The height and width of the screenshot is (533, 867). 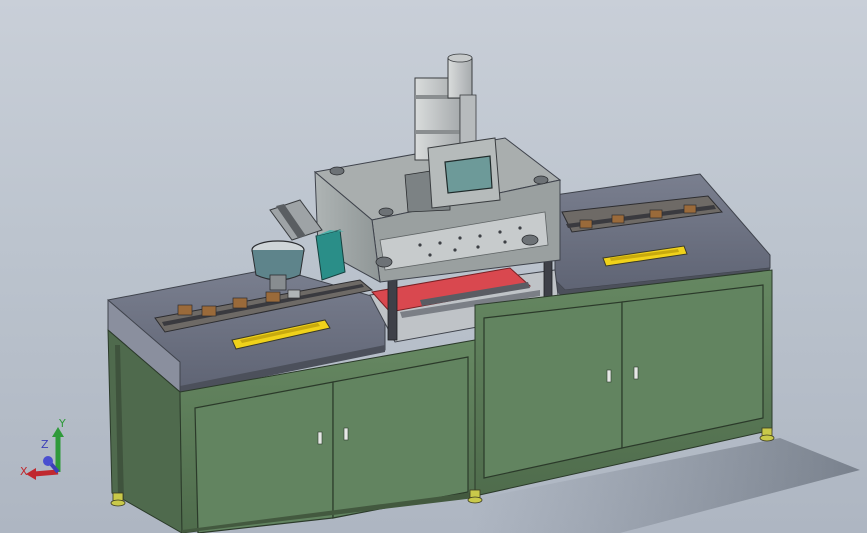 I want to click on x-axis-arrow, so click(x=46, y=473).